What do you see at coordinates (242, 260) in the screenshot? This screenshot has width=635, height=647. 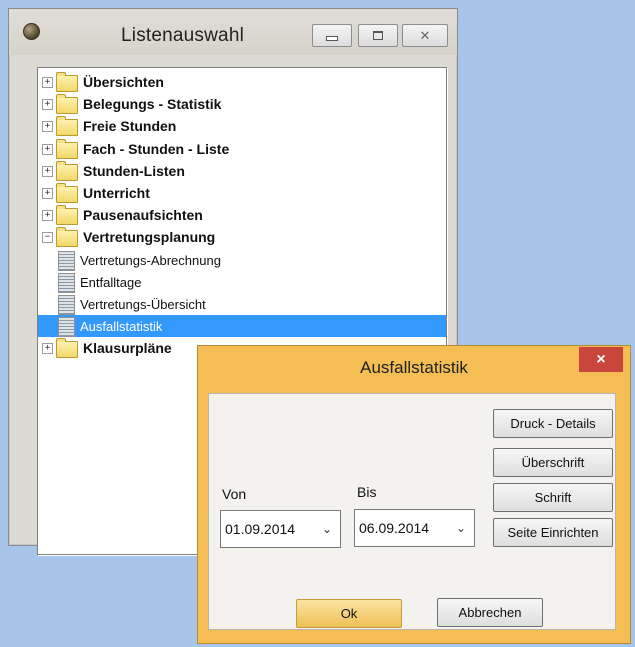 I see `tree-item-node: Vertretungs-Abrechnung` at bounding box center [242, 260].